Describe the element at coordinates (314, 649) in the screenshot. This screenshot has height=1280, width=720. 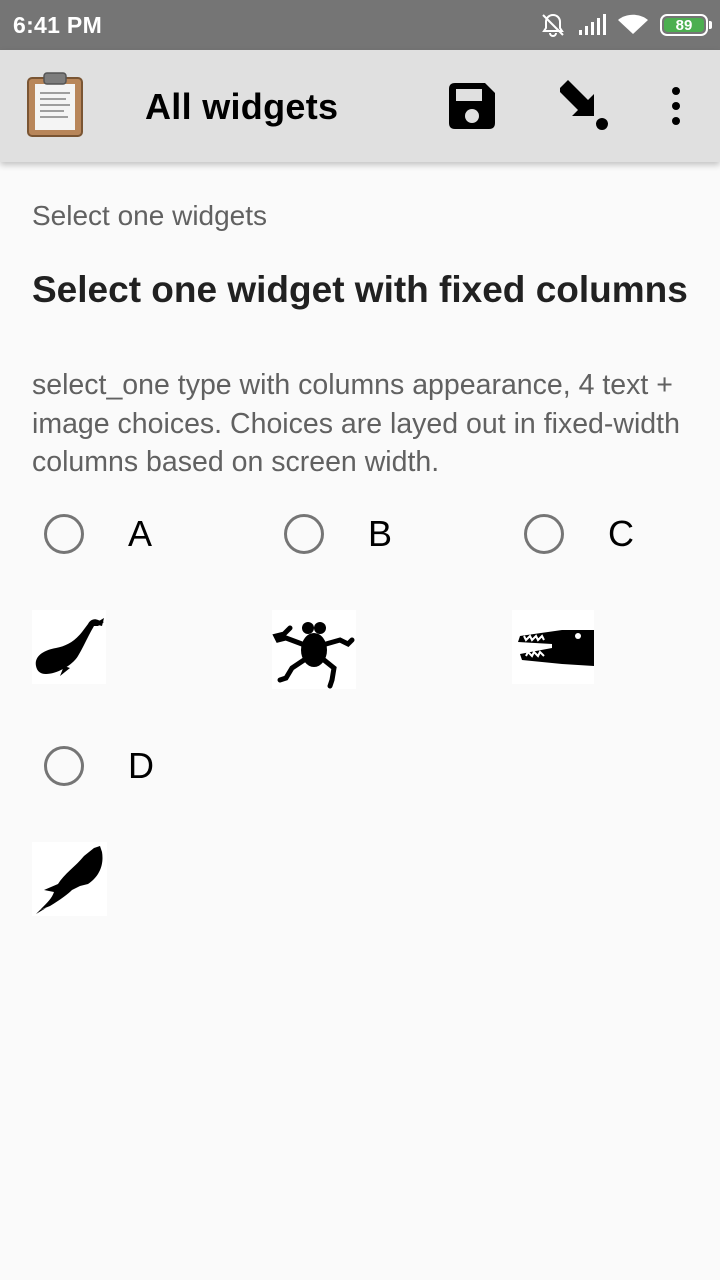
I see `frog-icon` at that location.